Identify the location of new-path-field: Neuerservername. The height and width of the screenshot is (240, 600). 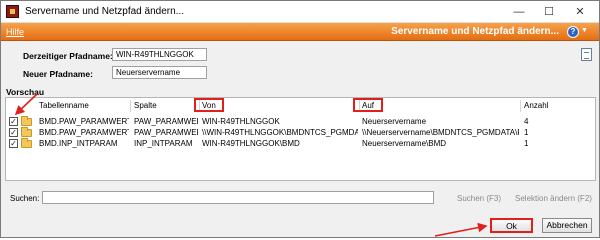
(159, 72).